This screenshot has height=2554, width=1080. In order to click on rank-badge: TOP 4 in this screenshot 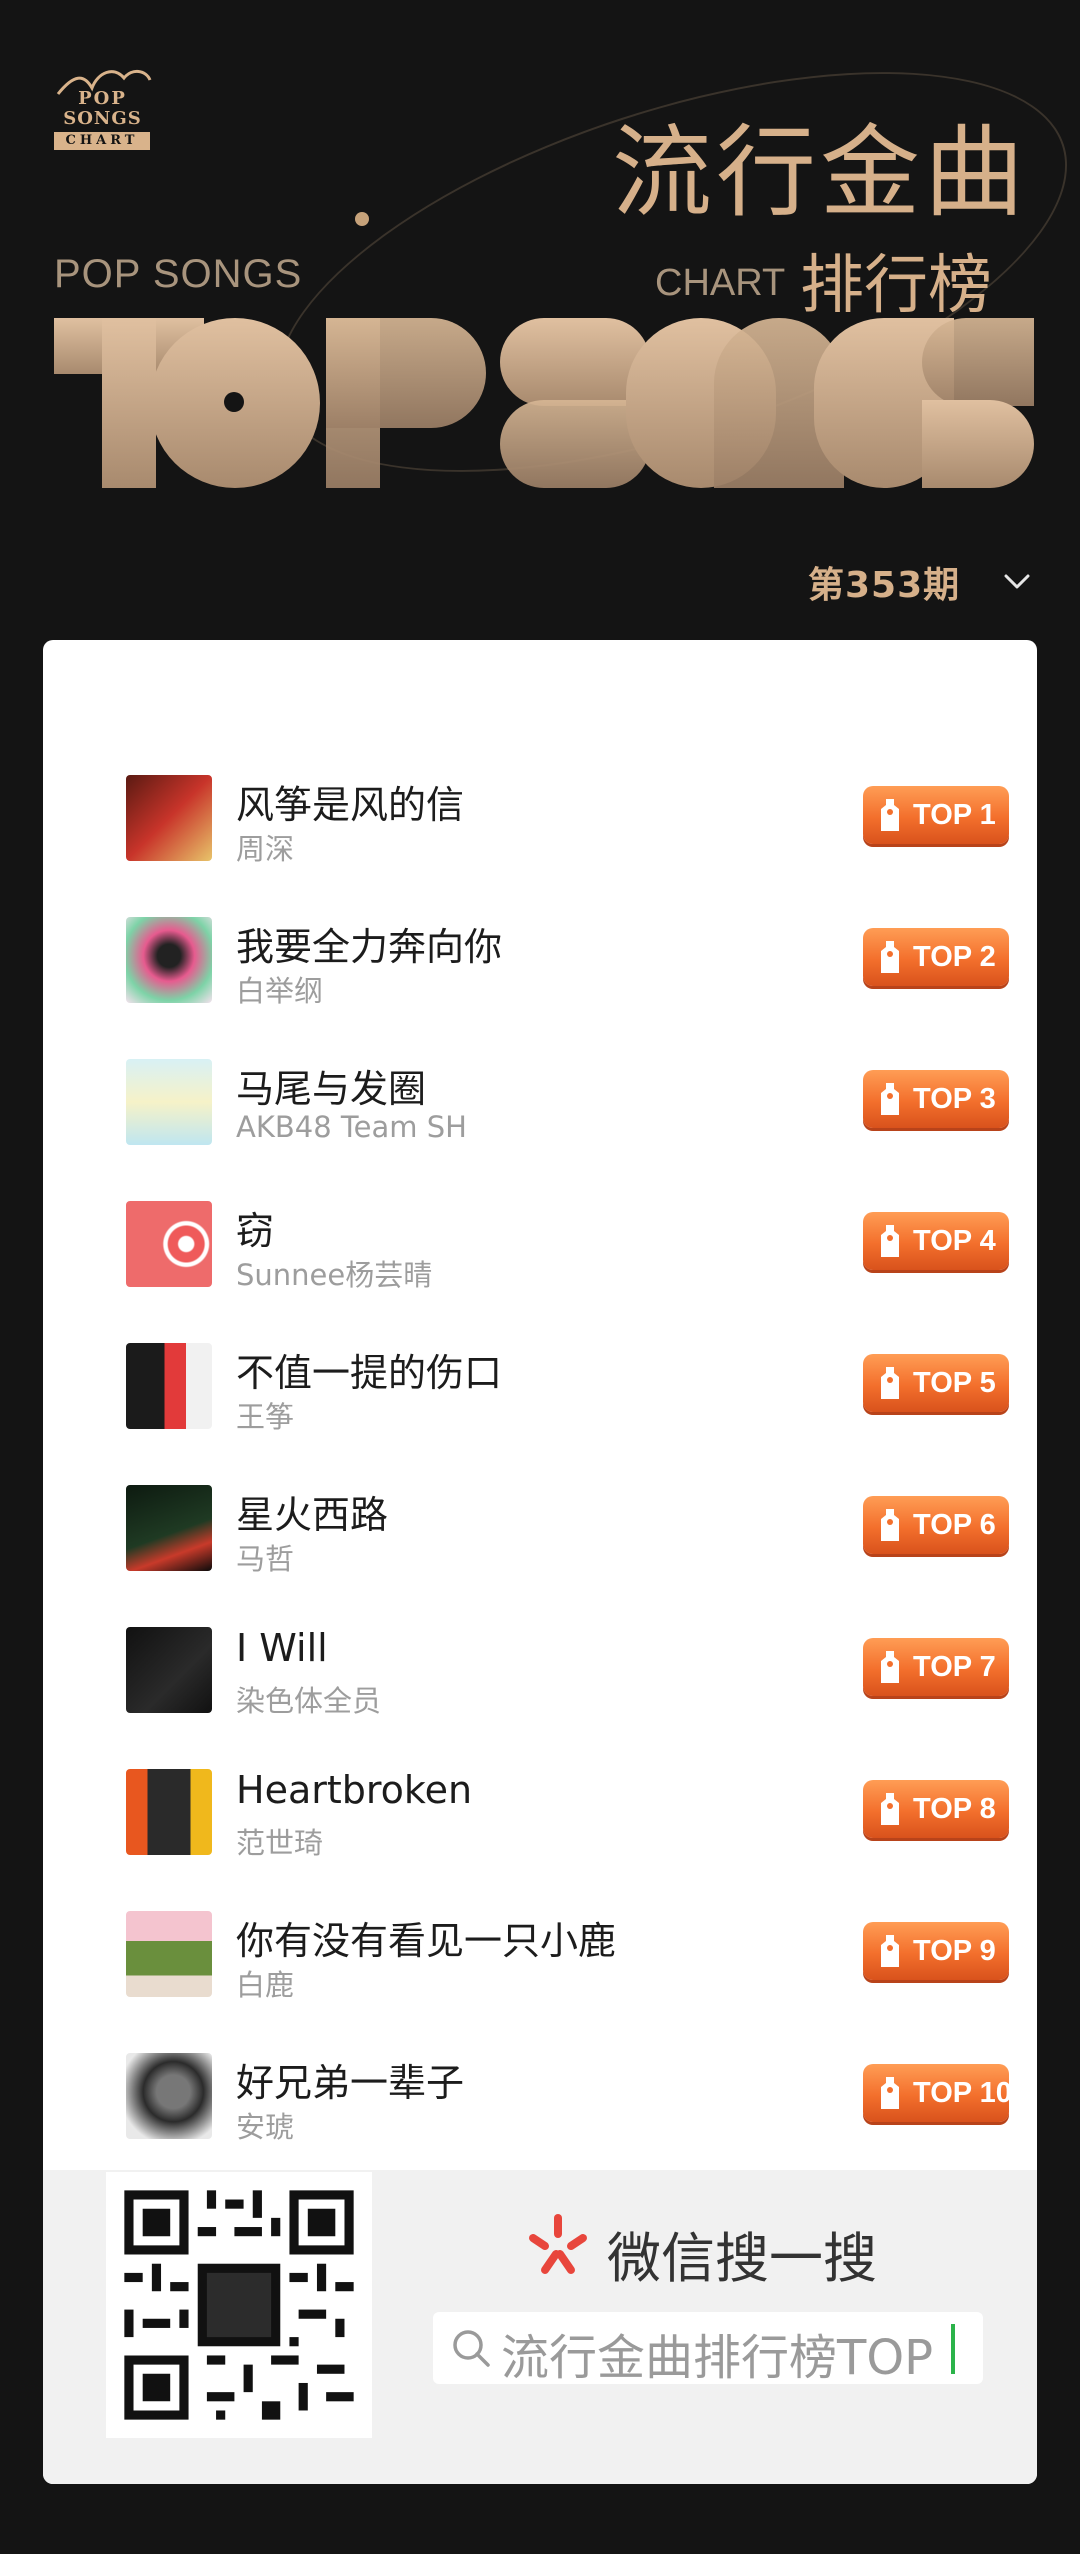, I will do `click(936, 1241)`.